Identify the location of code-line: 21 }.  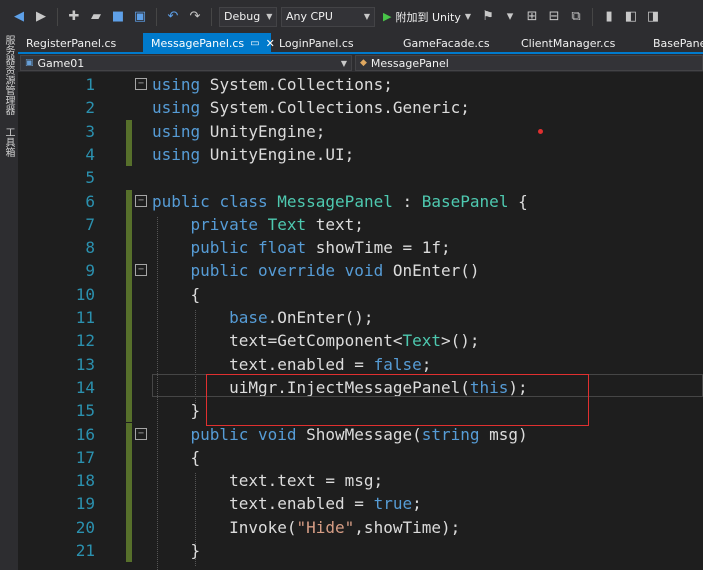
(360, 551).